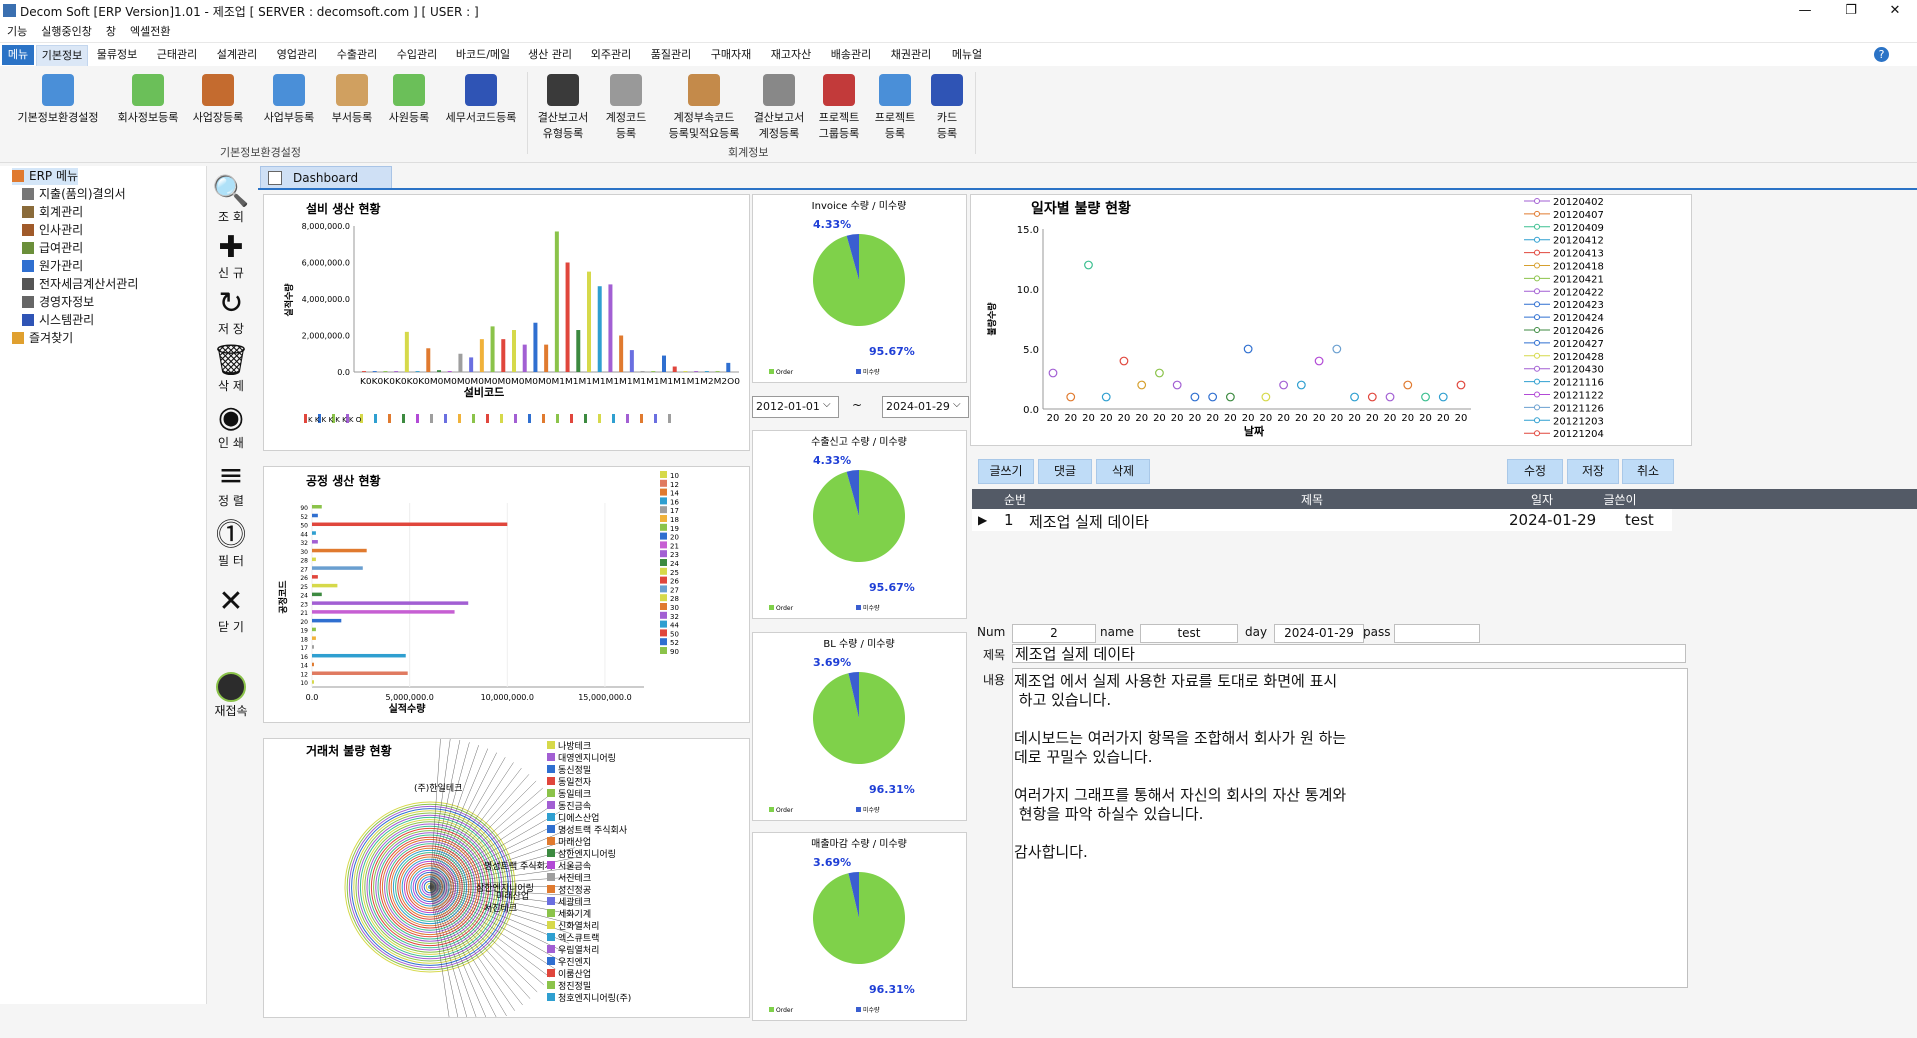 The height and width of the screenshot is (1038, 1917). Describe the element at coordinates (1620, 499) in the screenshot. I see `col-header-writer: 글쓴이` at that location.